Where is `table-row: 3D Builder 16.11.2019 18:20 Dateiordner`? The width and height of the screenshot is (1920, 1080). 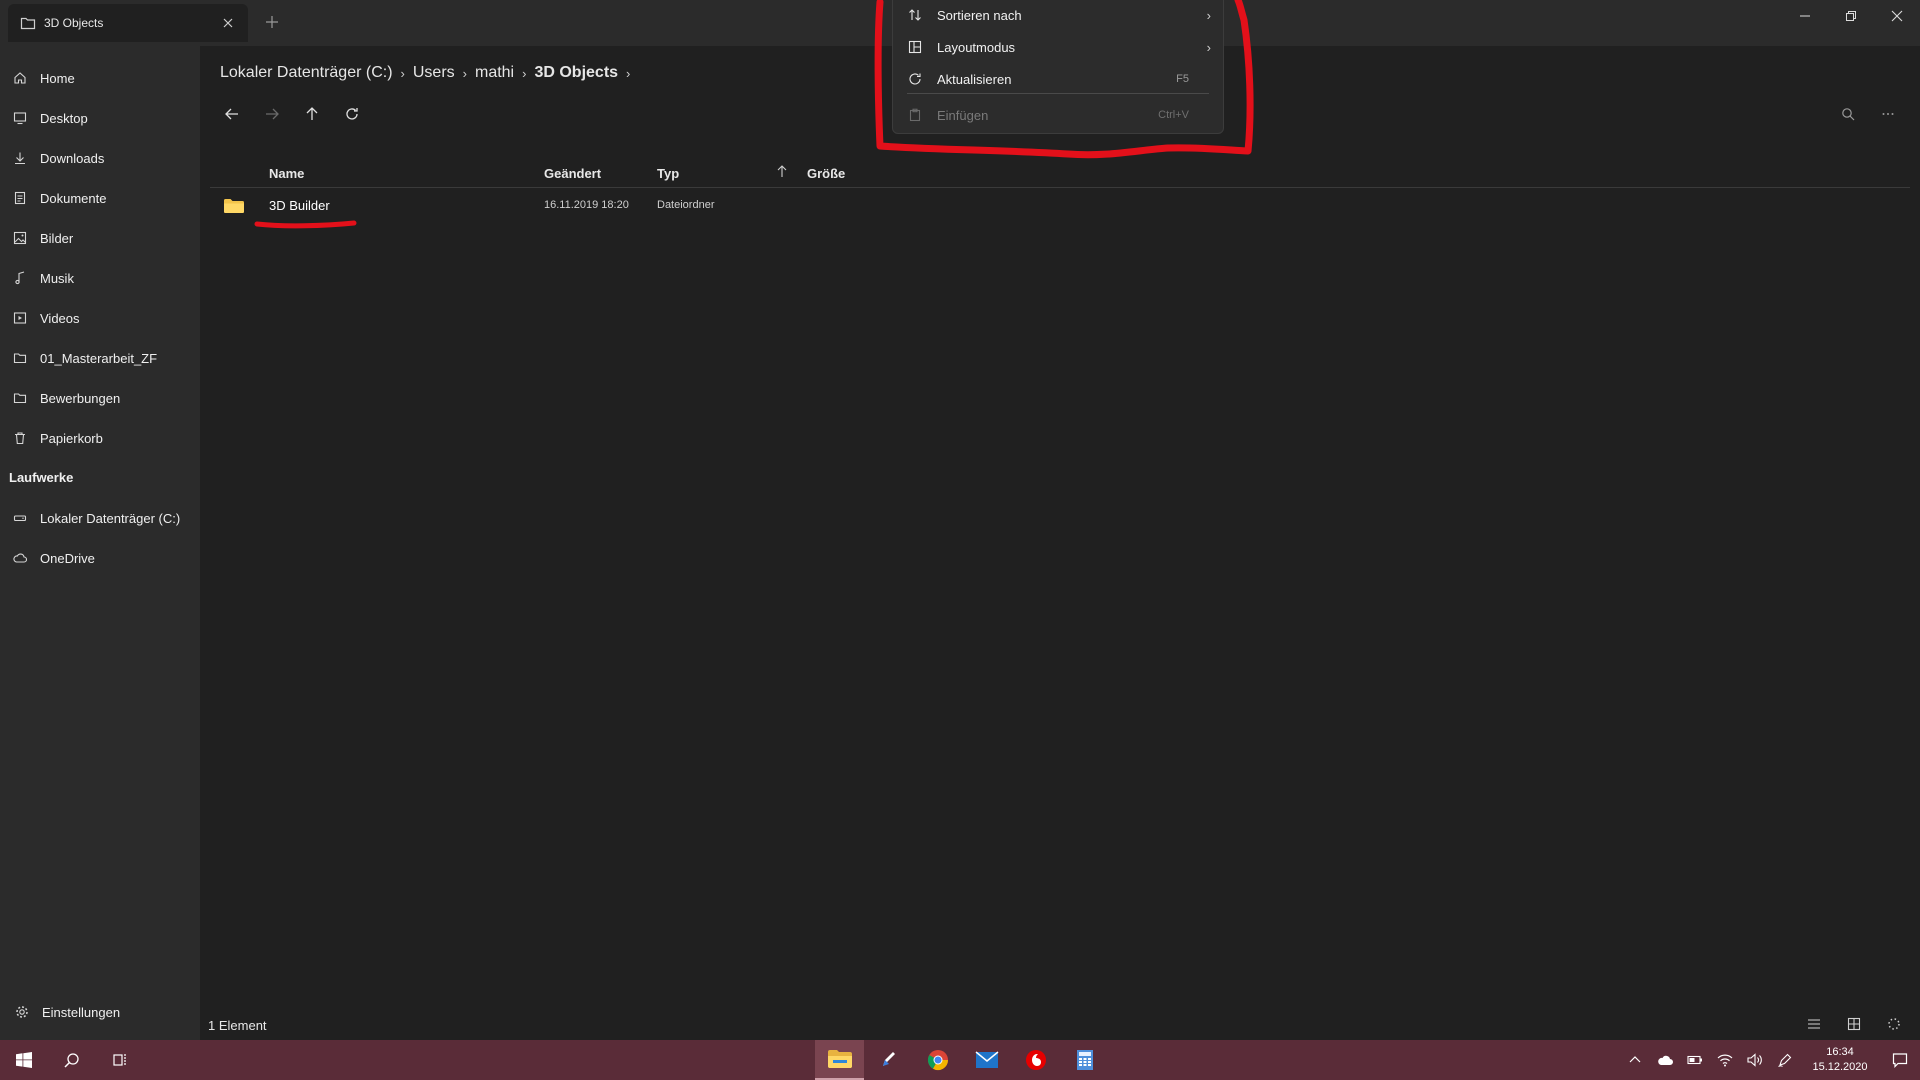
table-row: 3D Builder 16.11.2019 18:20 Dateiordner is located at coordinates (1060, 206).